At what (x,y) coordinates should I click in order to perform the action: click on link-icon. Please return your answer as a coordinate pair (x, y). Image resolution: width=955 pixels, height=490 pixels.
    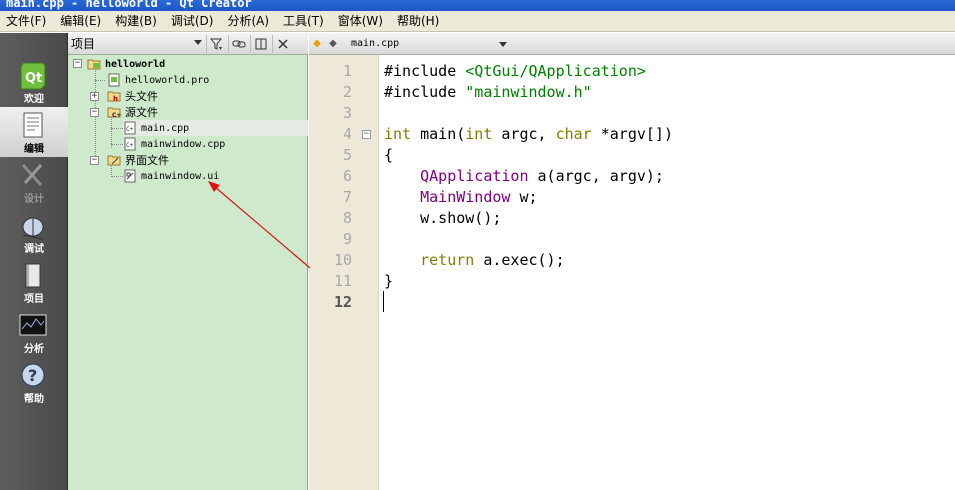
    Looking at the image, I should click on (238, 43).